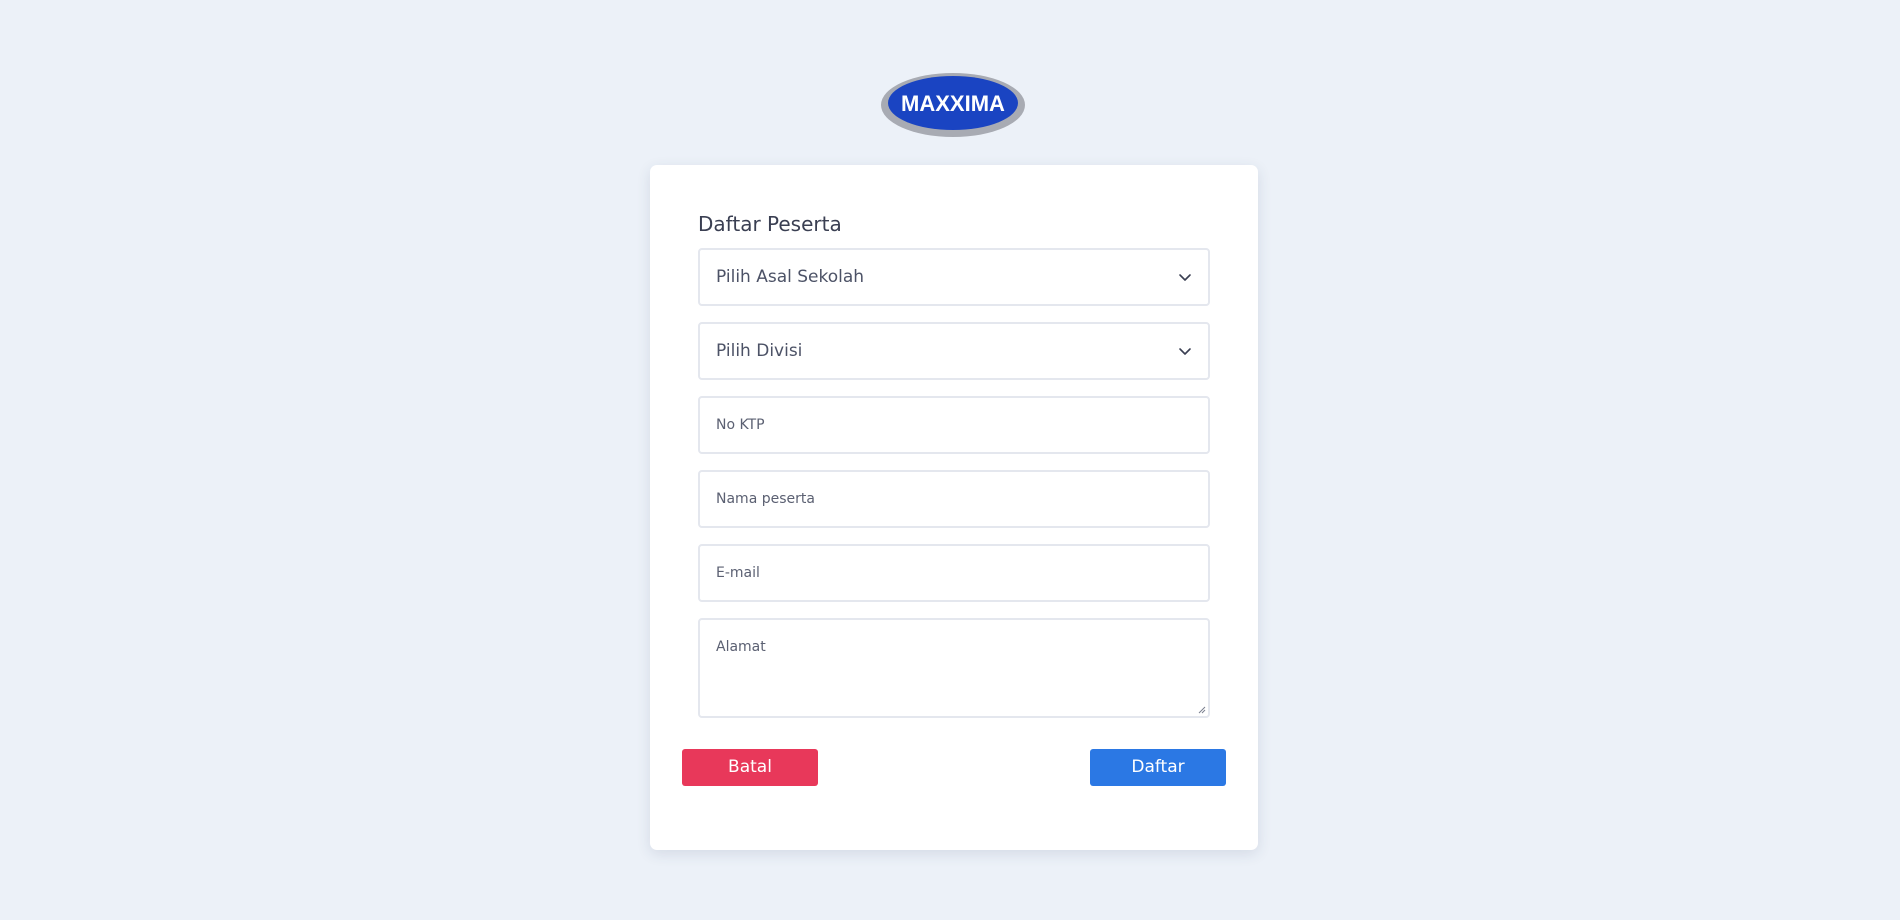 The image size is (1900, 920). What do you see at coordinates (954, 499) in the screenshot?
I see `name-input: Nama peserta` at bounding box center [954, 499].